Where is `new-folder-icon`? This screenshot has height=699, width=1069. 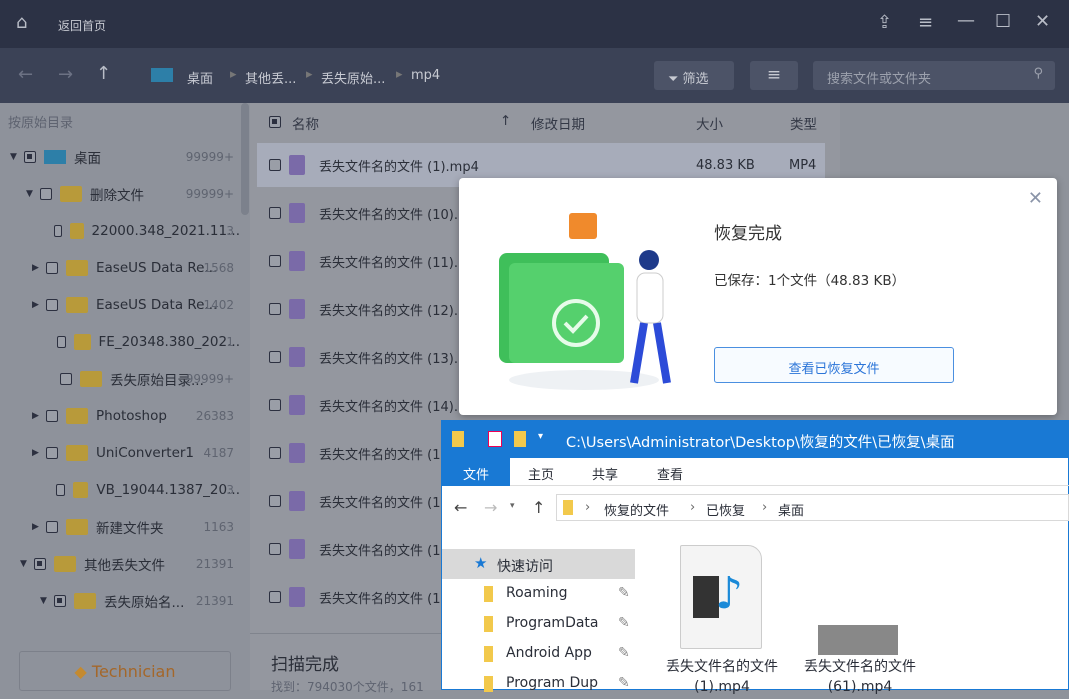
new-folder-icon is located at coordinates (520, 439).